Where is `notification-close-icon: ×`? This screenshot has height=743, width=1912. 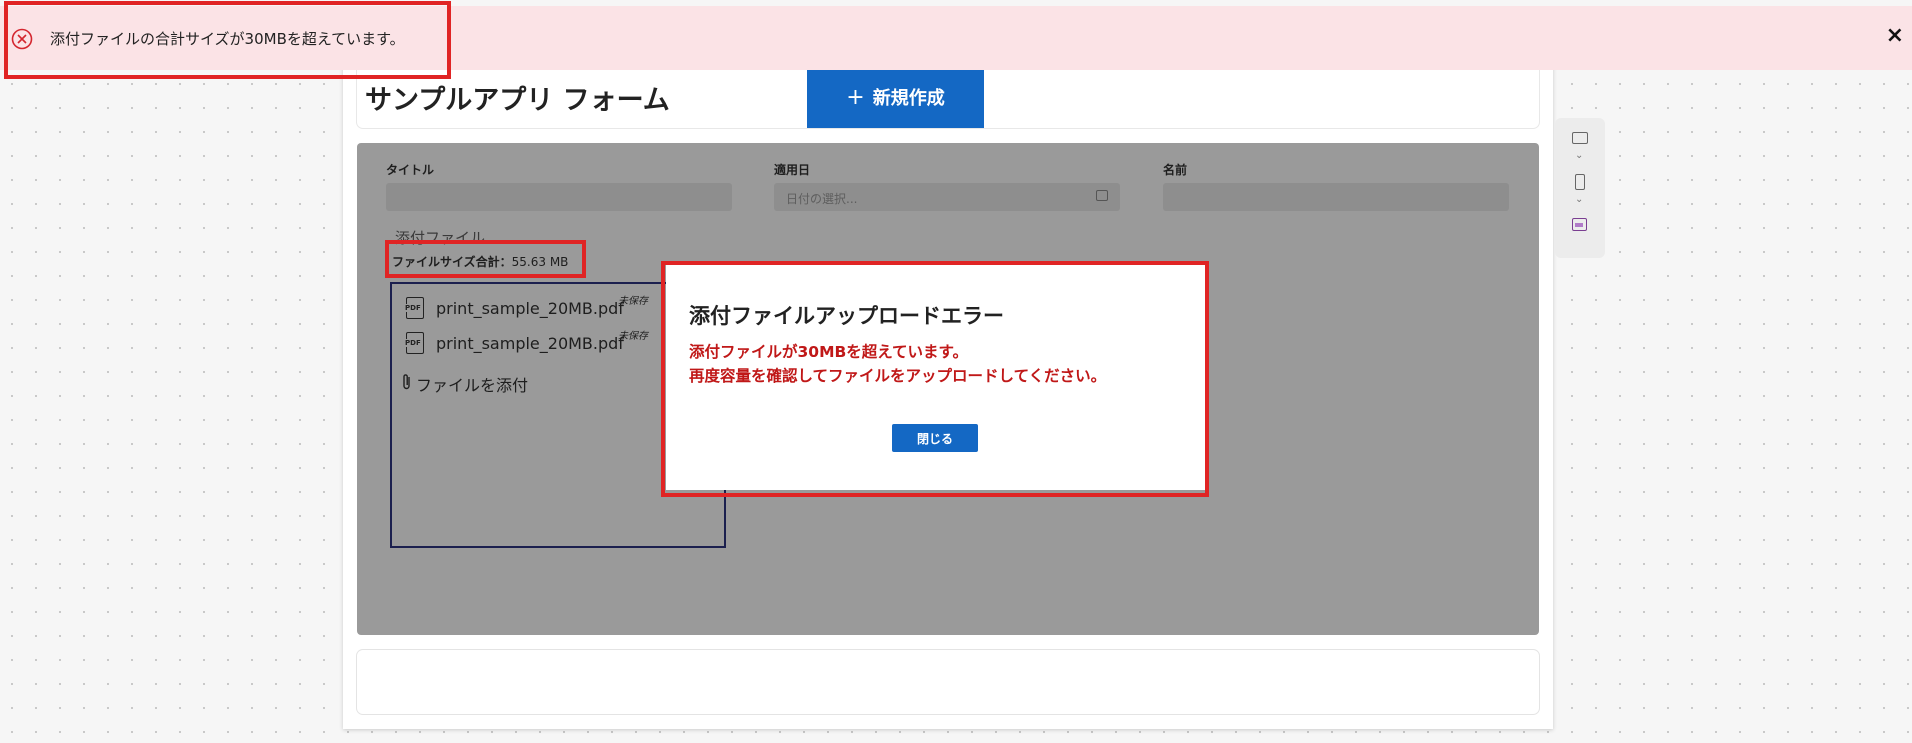
notification-close-icon: × is located at coordinates (1895, 36).